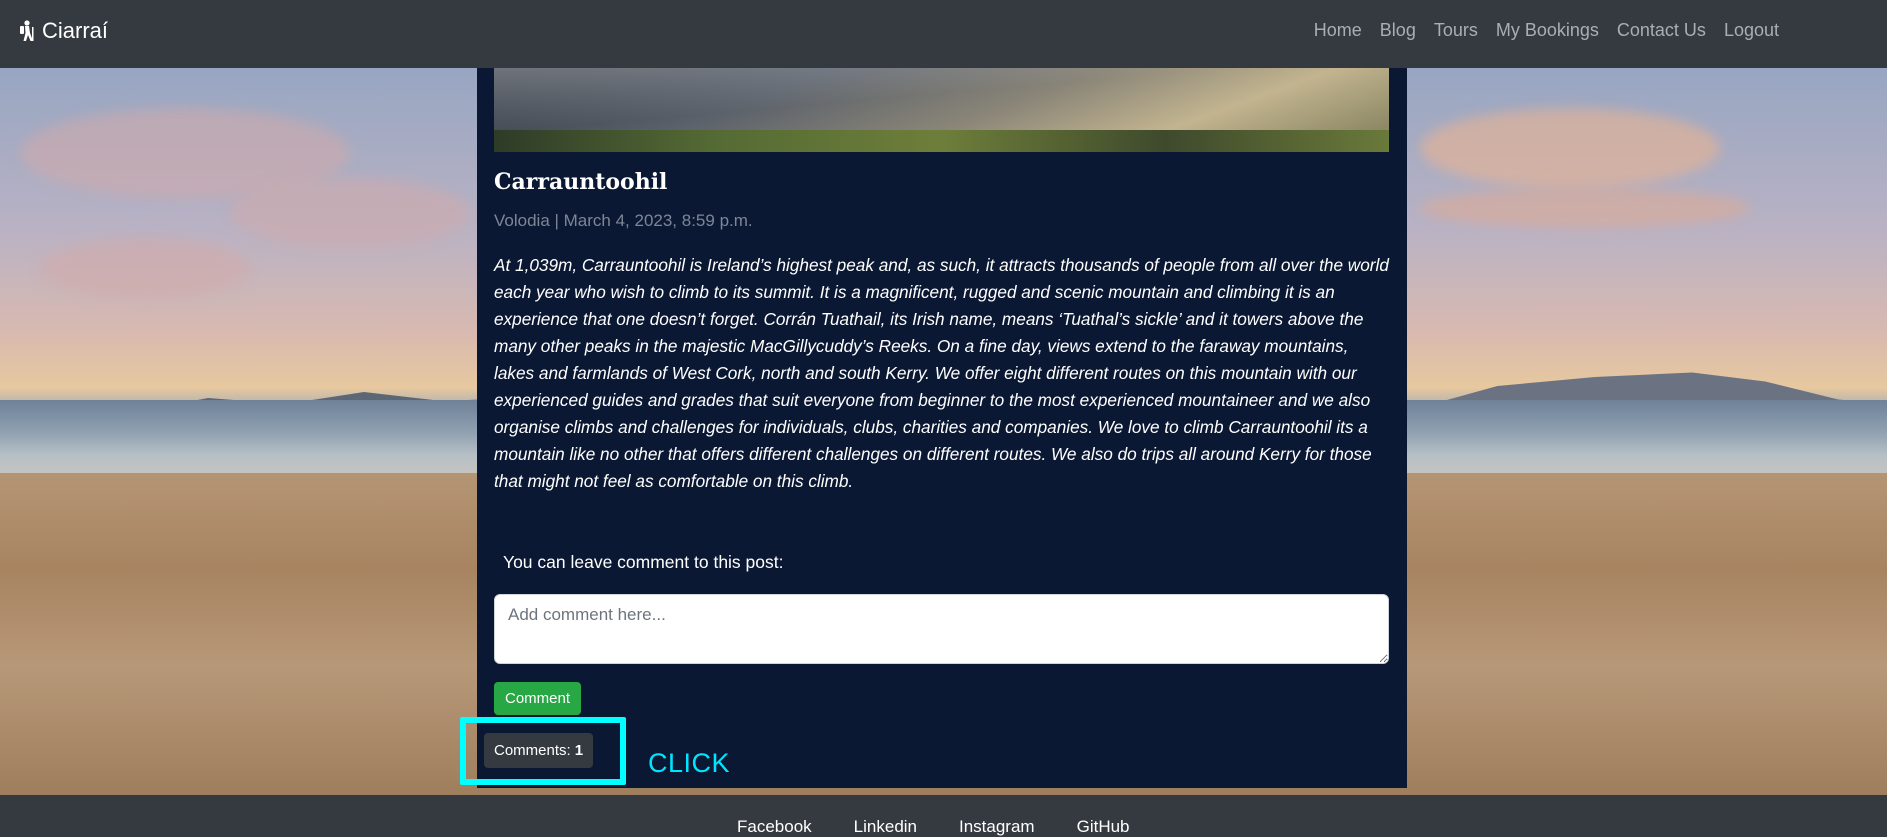 The image size is (1887, 837). I want to click on footer-instagram-link: Instagram, so click(997, 827).